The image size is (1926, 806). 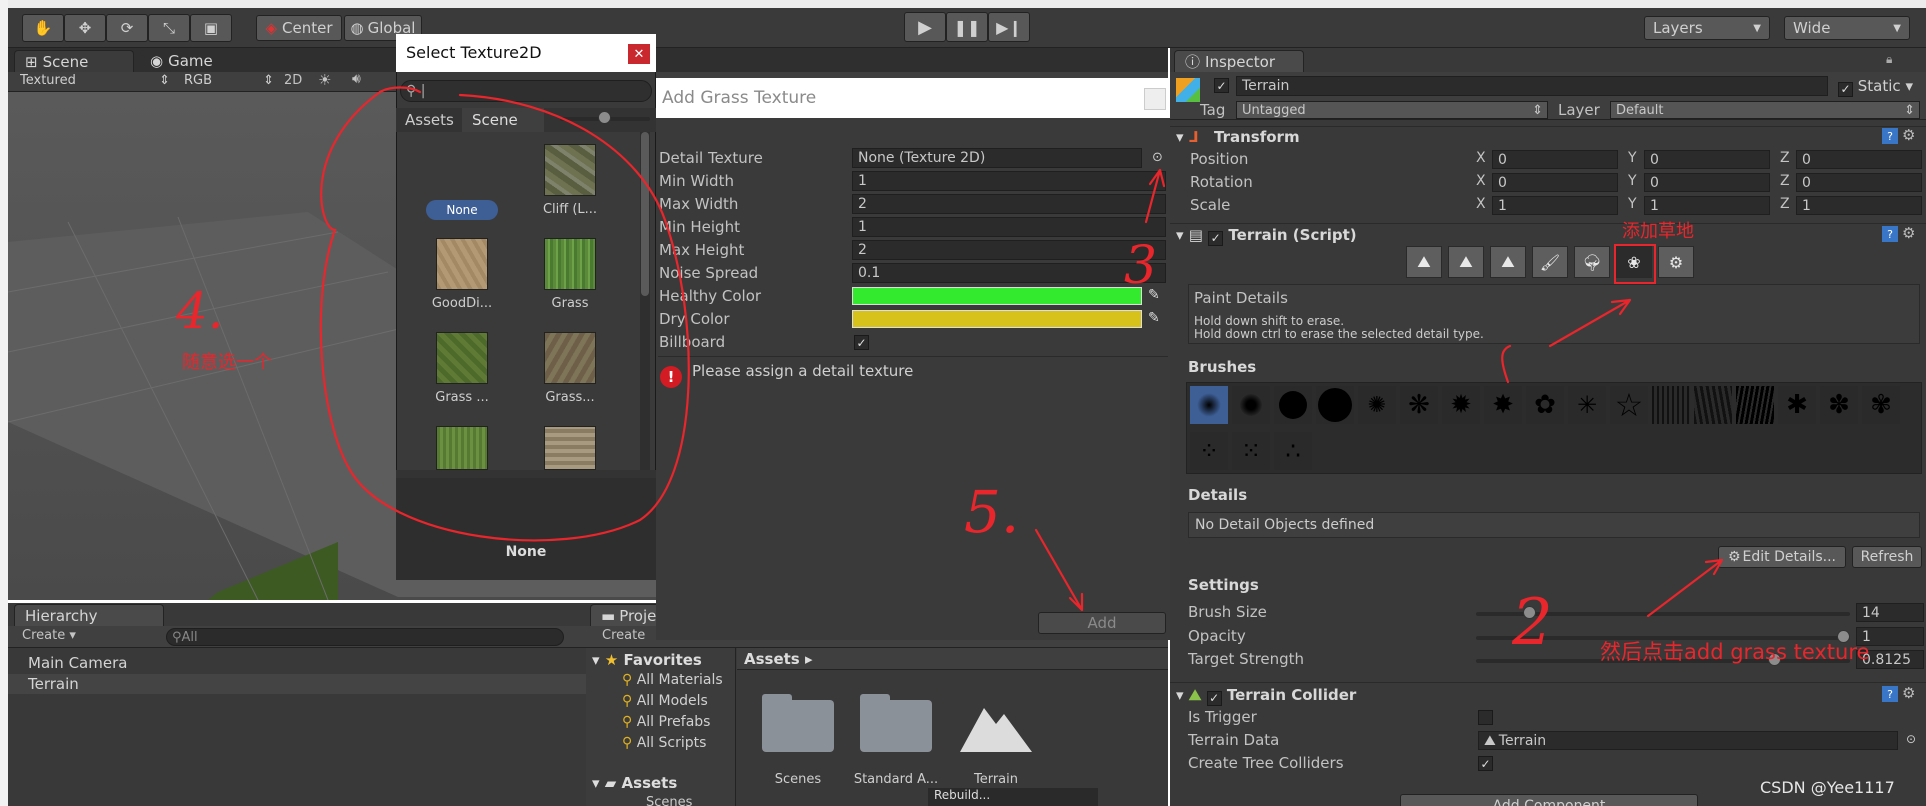 I want to click on brush-item: ✹, so click(x=1461, y=405).